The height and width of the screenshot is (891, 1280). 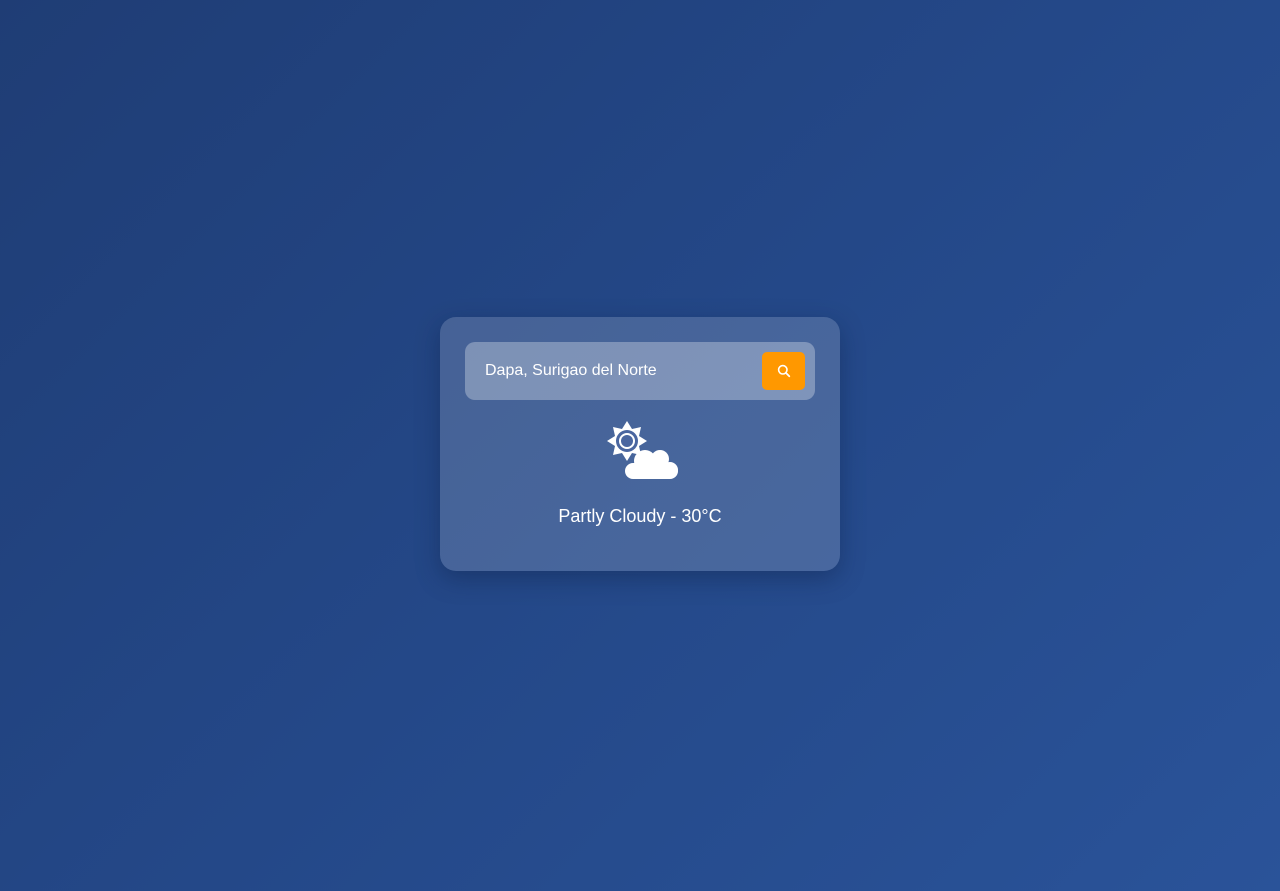 I want to click on search-bar, so click(x=640, y=371).